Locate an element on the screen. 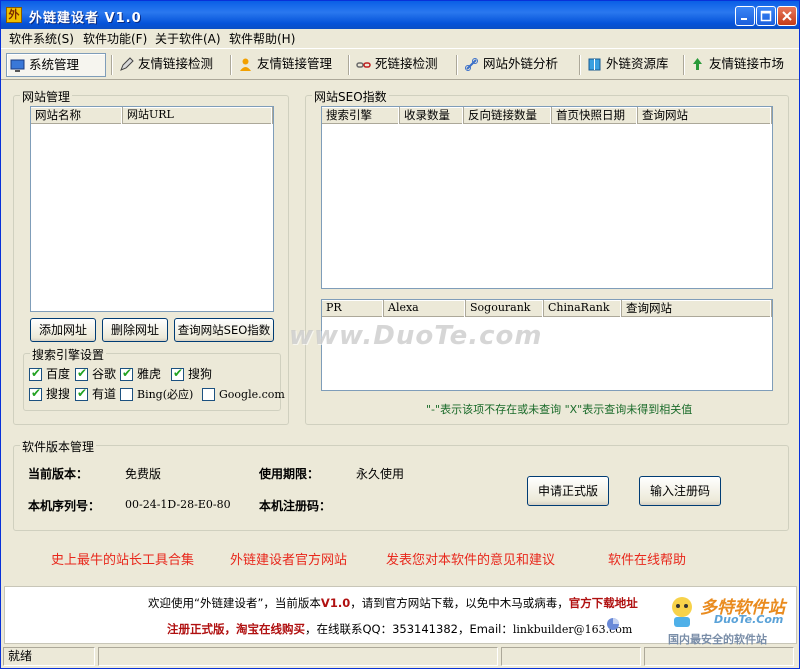 This screenshot has height=669, width=800. engine-checkbox: 谷歌 is located at coordinates (96, 374).